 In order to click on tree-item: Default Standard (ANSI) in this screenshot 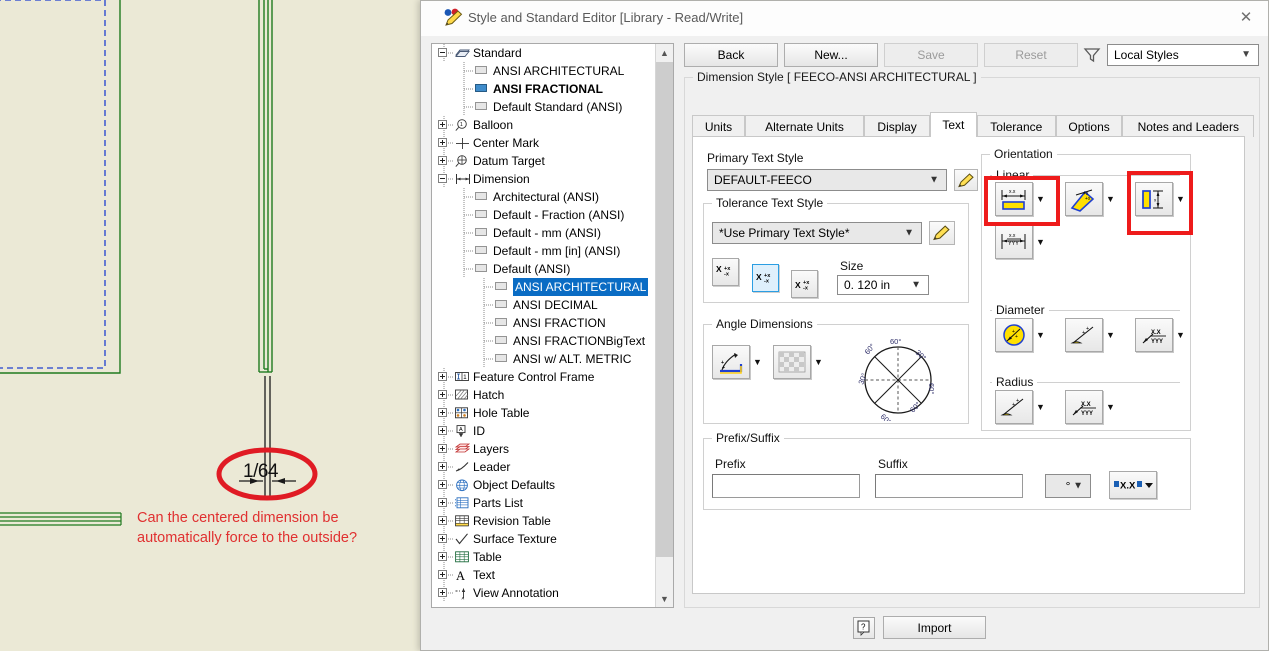, I will do `click(544, 107)`.